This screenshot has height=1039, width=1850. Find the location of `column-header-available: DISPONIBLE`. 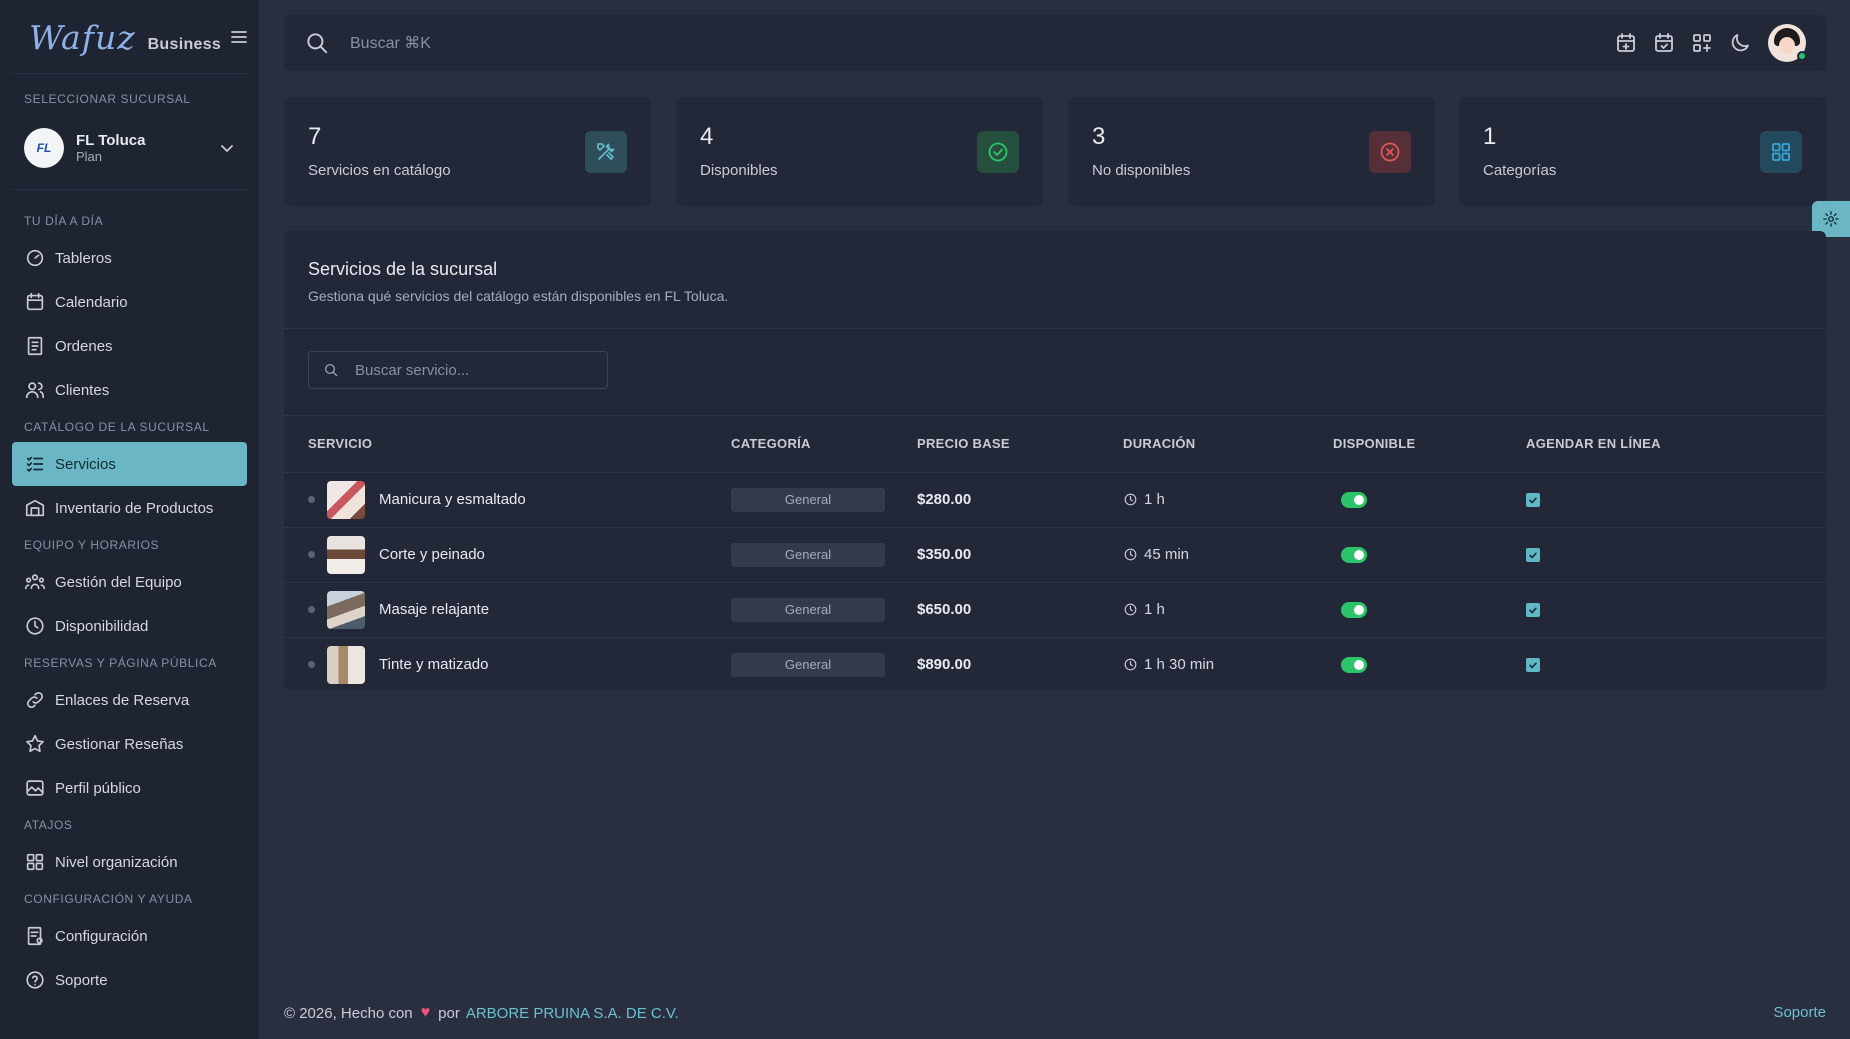

column-header-available: DISPONIBLE is located at coordinates (1429, 444).